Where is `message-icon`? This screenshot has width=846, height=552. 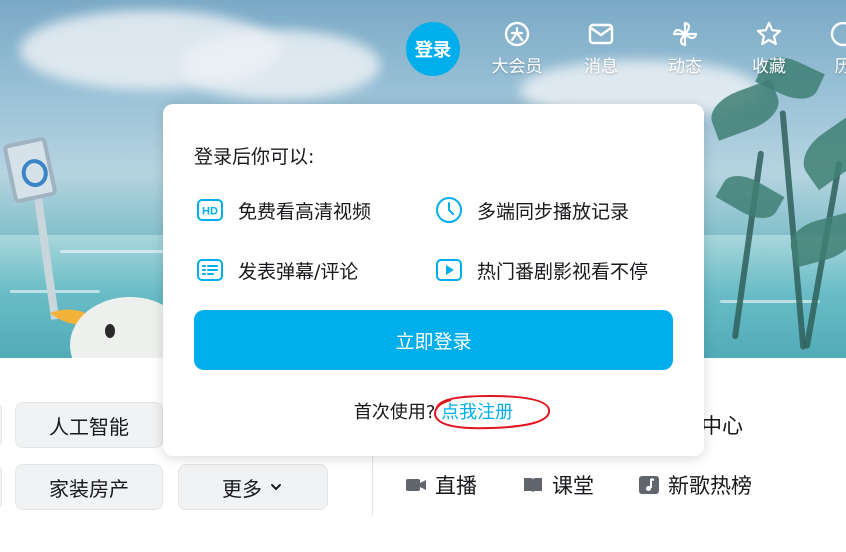
message-icon is located at coordinates (601, 34).